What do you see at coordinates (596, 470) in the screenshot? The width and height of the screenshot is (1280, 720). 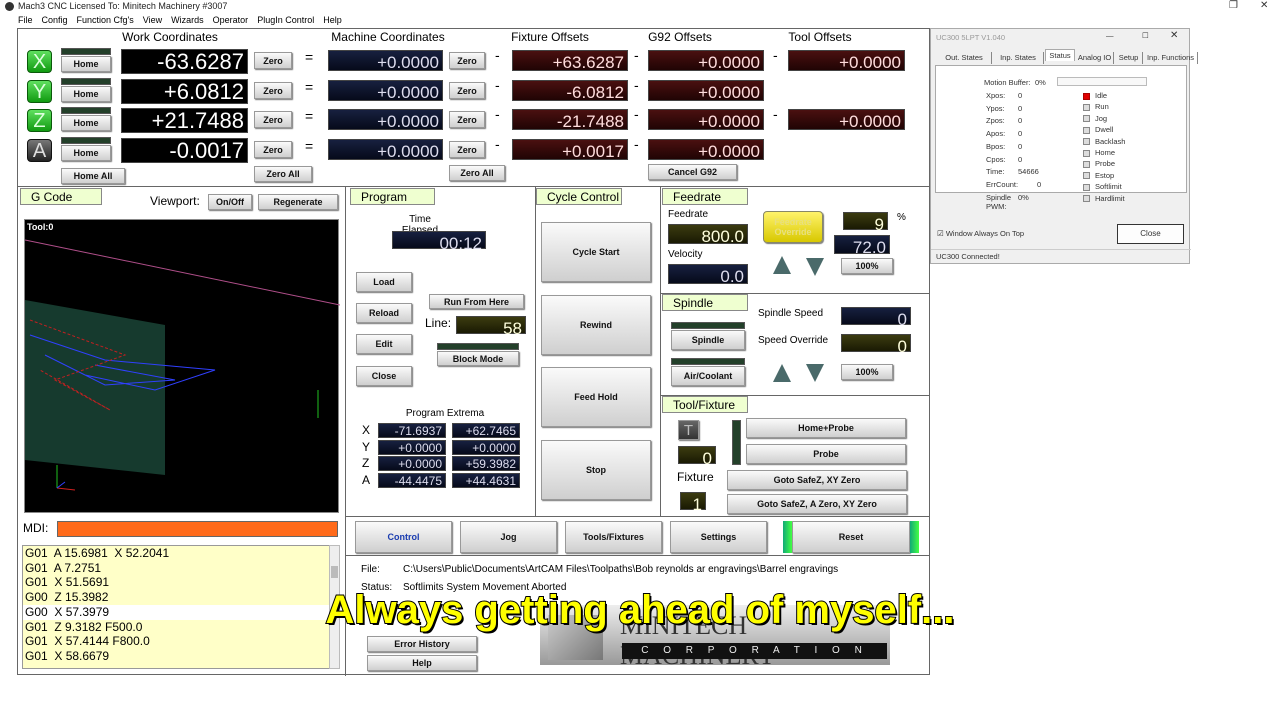 I see `stop-button: Stop` at bounding box center [596, 470].